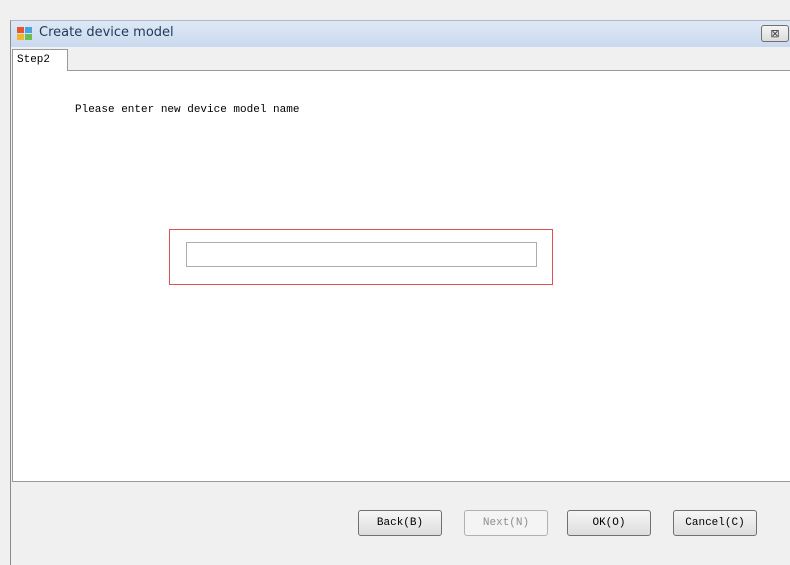 The height and width of the screenshot is (565, 790). I want to click on ok-button: OK(O), so click(609, 523).